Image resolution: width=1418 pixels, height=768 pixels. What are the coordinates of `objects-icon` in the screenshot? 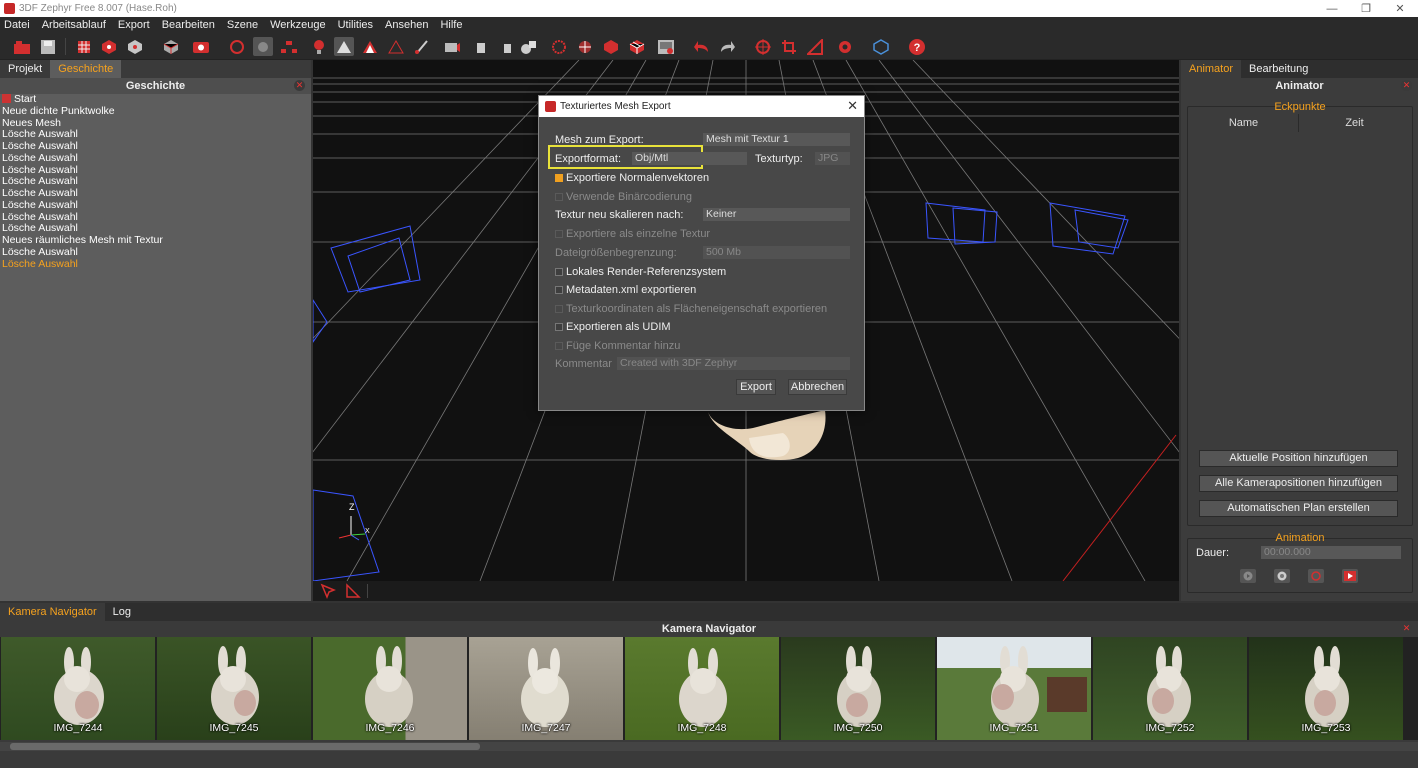 It's located at (529, 46).